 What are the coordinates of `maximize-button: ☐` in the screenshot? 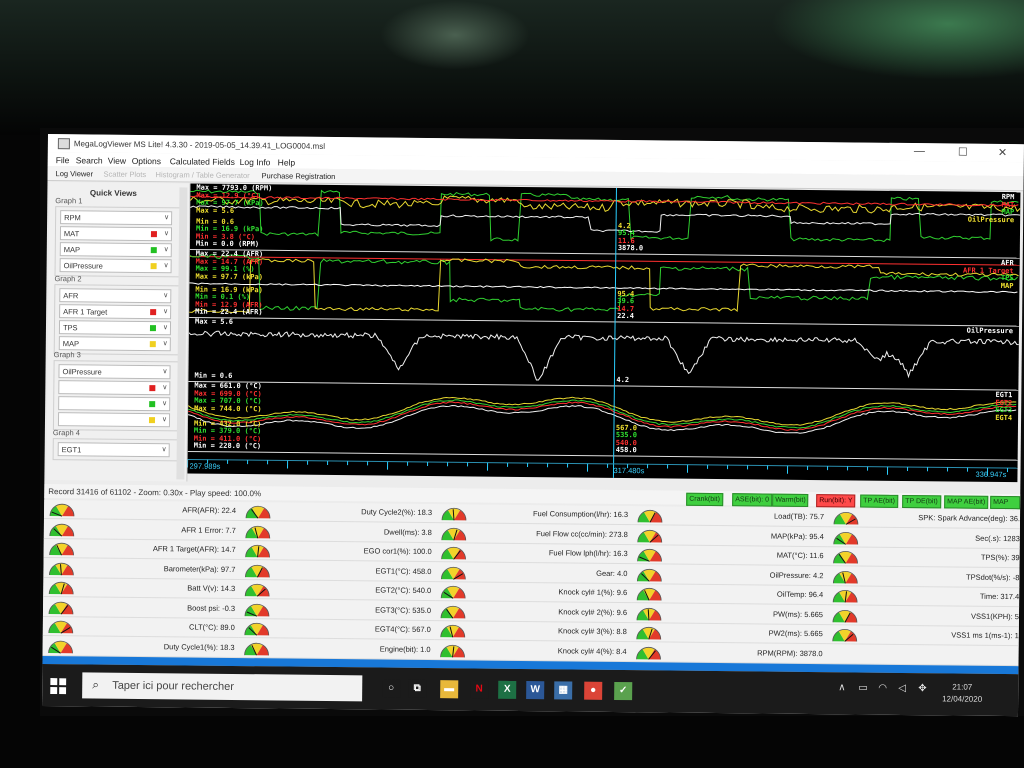 It's located at (963, 152).